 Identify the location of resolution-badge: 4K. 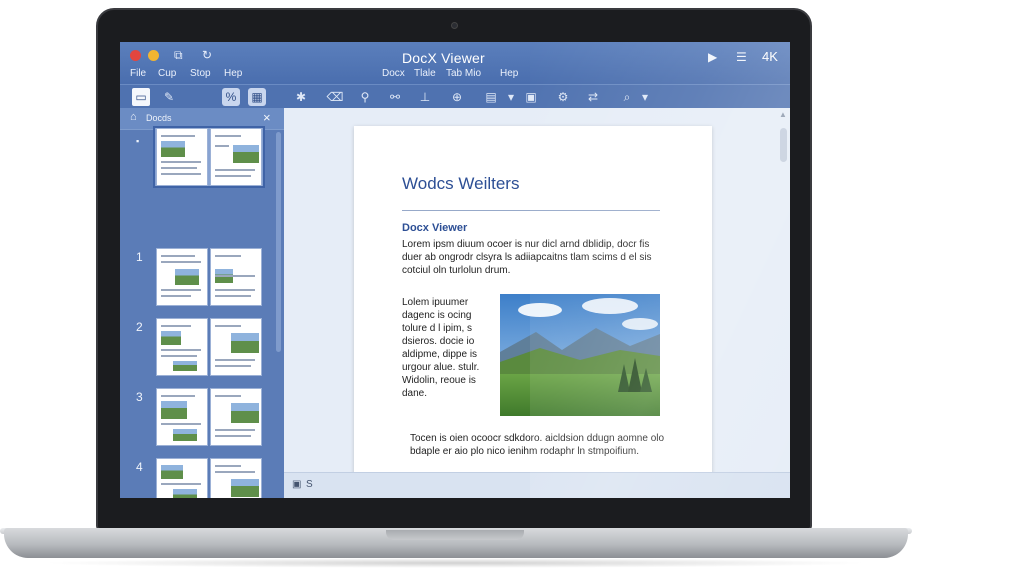
(770, 56).